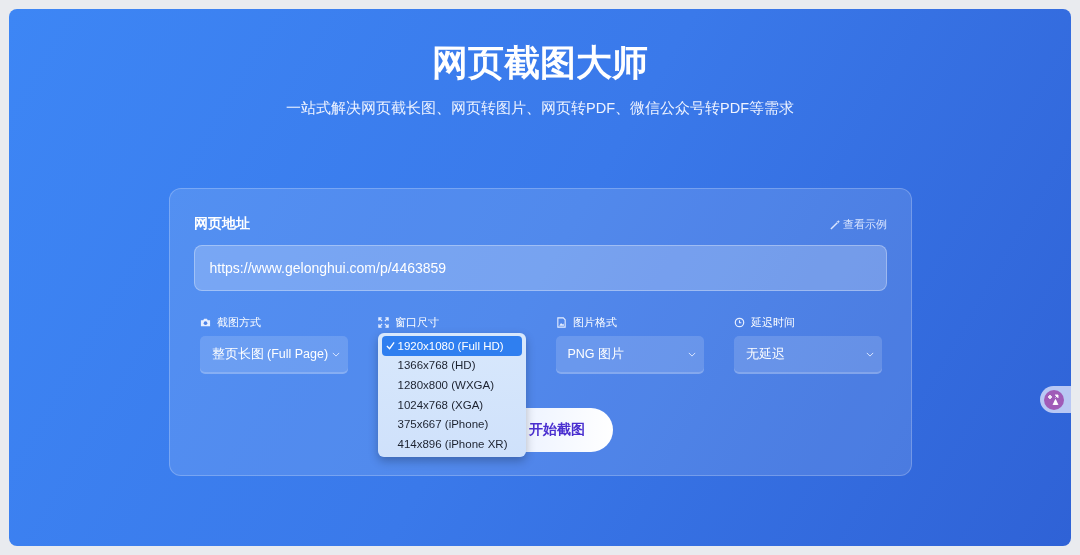  What do you see at coordinates (205, 322) in the screenshot?
I see `camera-icon` at bounding box center [205, 322].